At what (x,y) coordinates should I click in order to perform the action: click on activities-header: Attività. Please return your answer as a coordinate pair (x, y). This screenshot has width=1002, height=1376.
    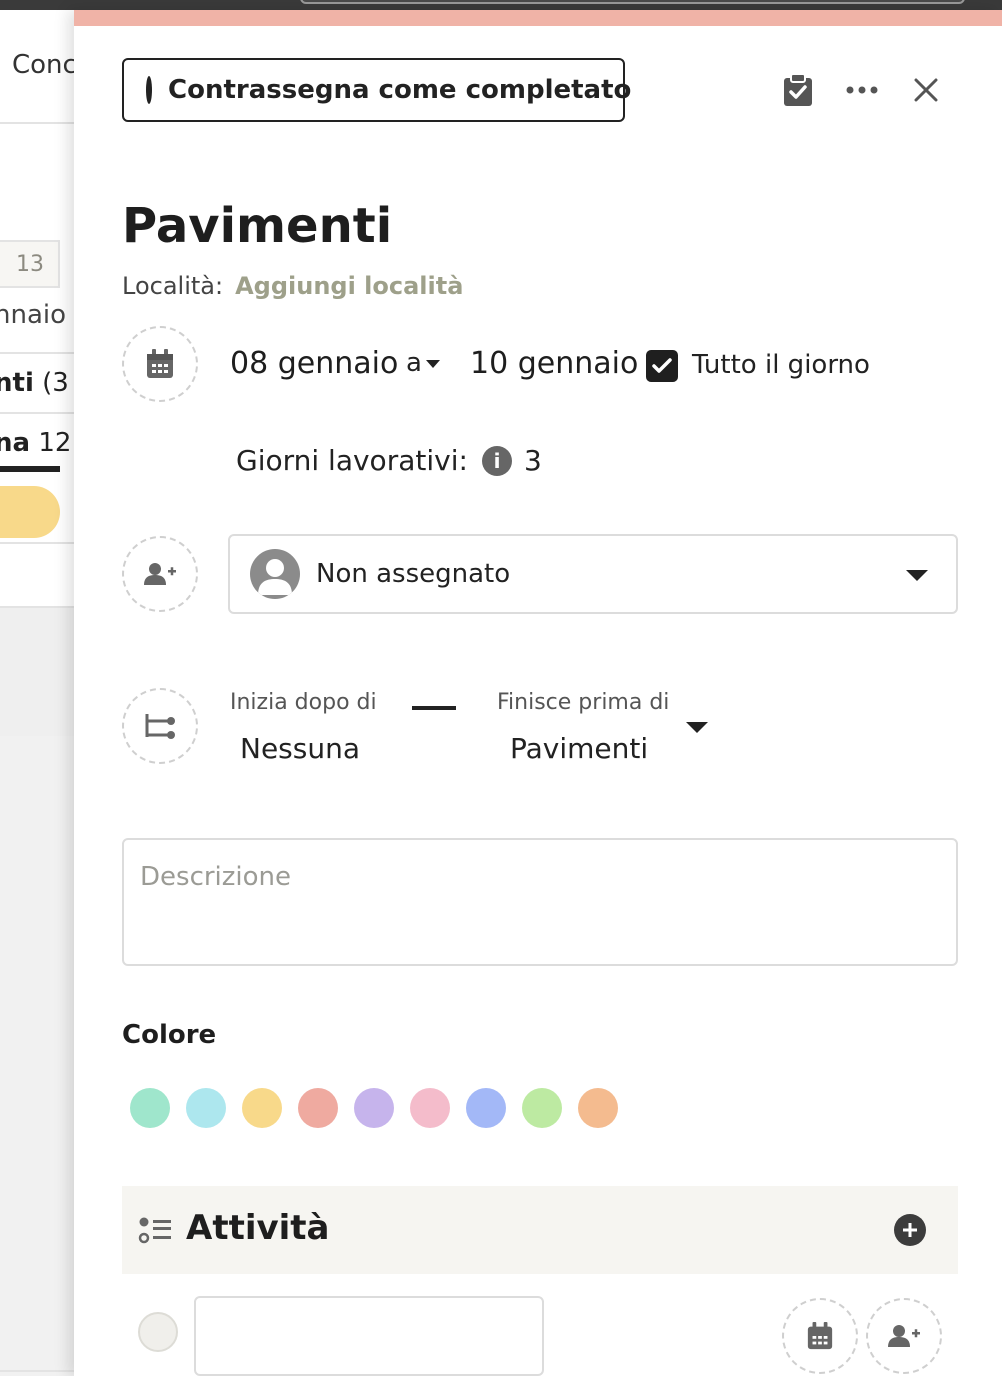
    Looking at the image, I should click on (540, 1230).